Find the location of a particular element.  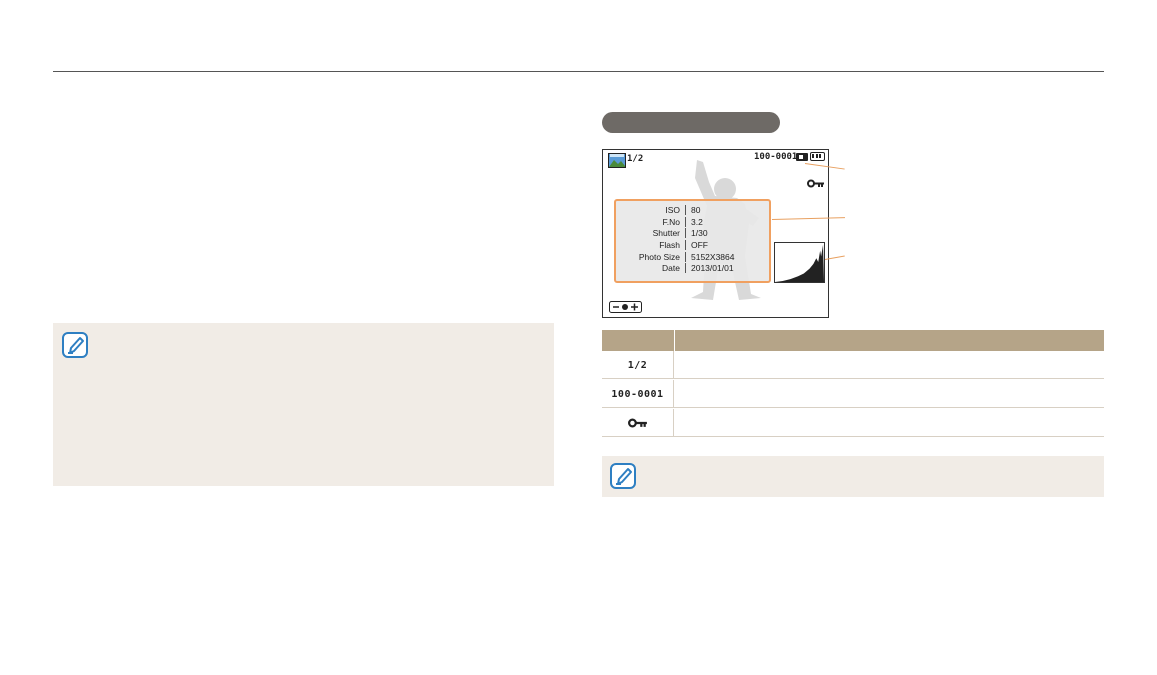

table-icon-cell: 100-0001 is located at coordinates (638, 394).